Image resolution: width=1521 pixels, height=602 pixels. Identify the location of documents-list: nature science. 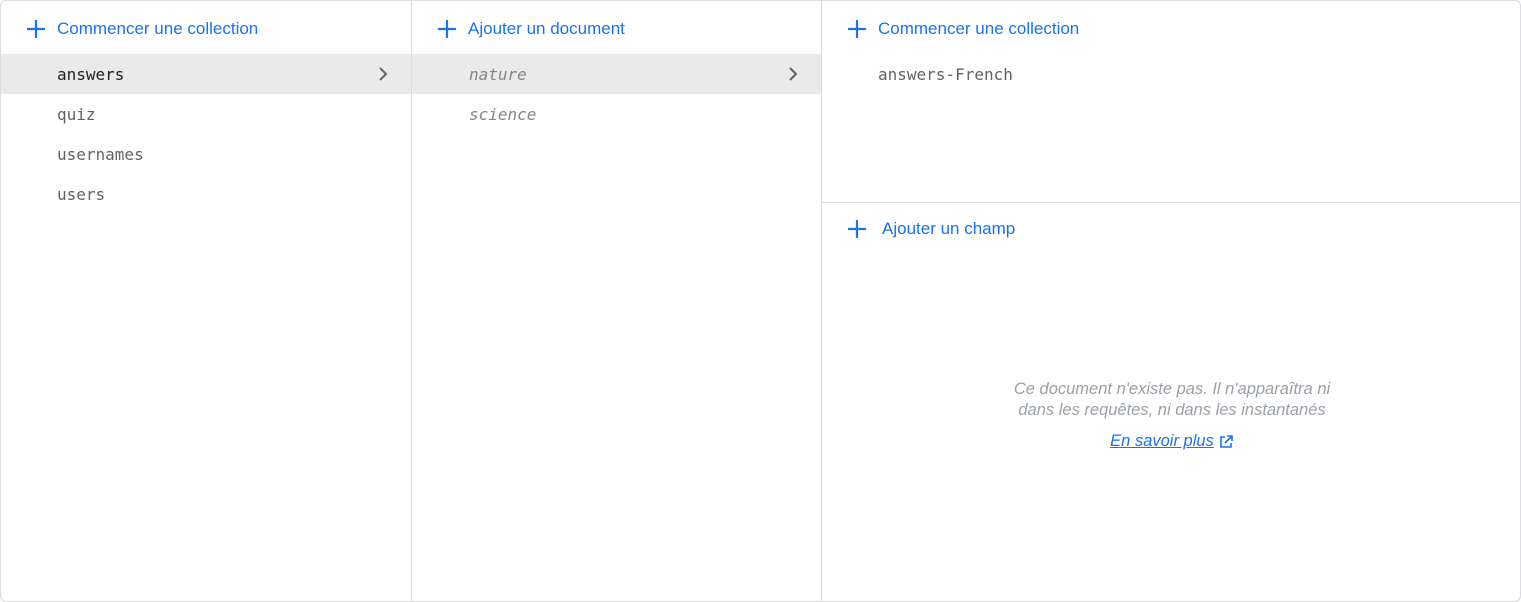
(616, 94).